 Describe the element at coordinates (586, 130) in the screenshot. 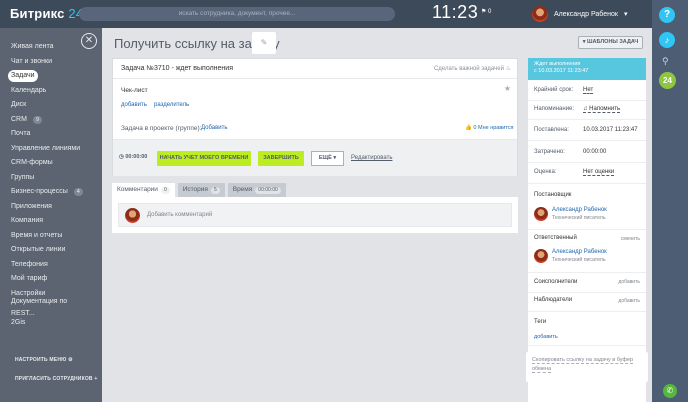

I see `created-row: Поставлена: 10.03.2017 11:23:47` at that location.